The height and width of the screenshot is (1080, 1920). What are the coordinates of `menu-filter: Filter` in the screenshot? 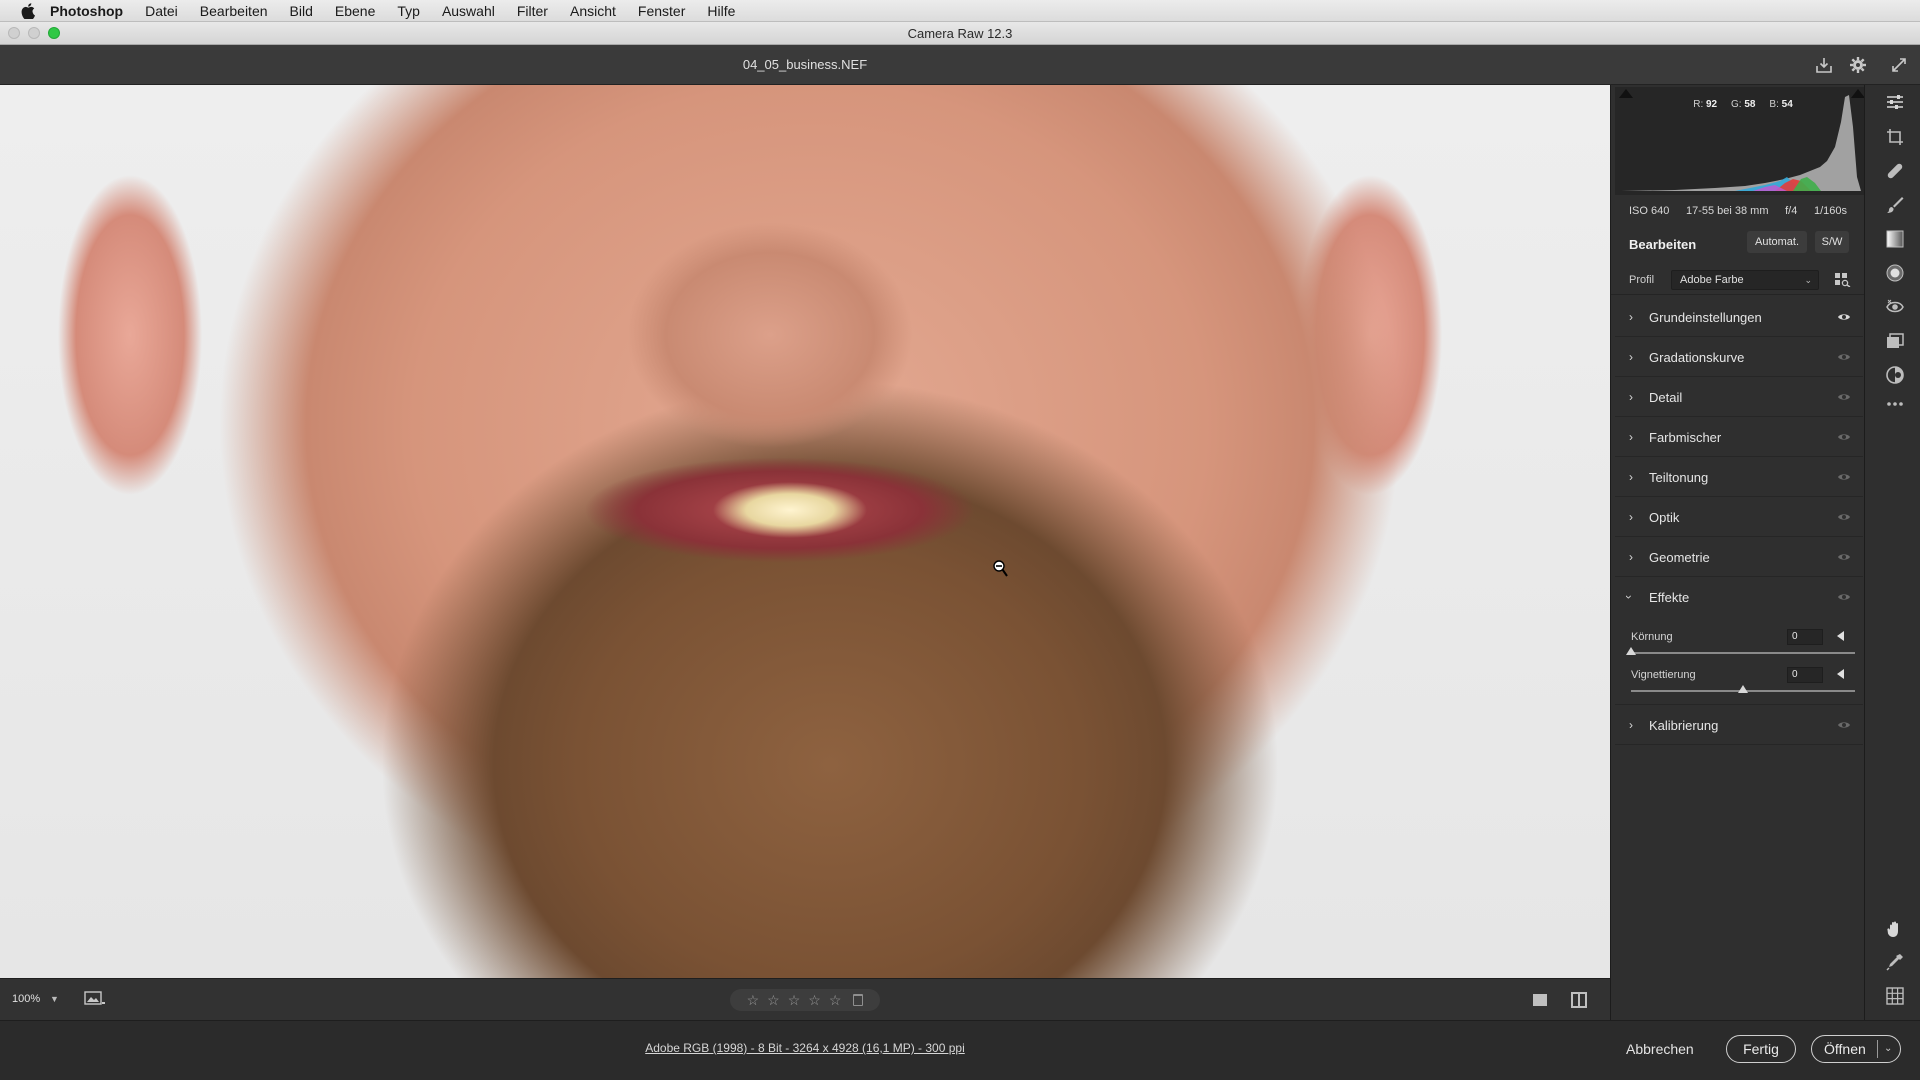 It's located at (532, 11).